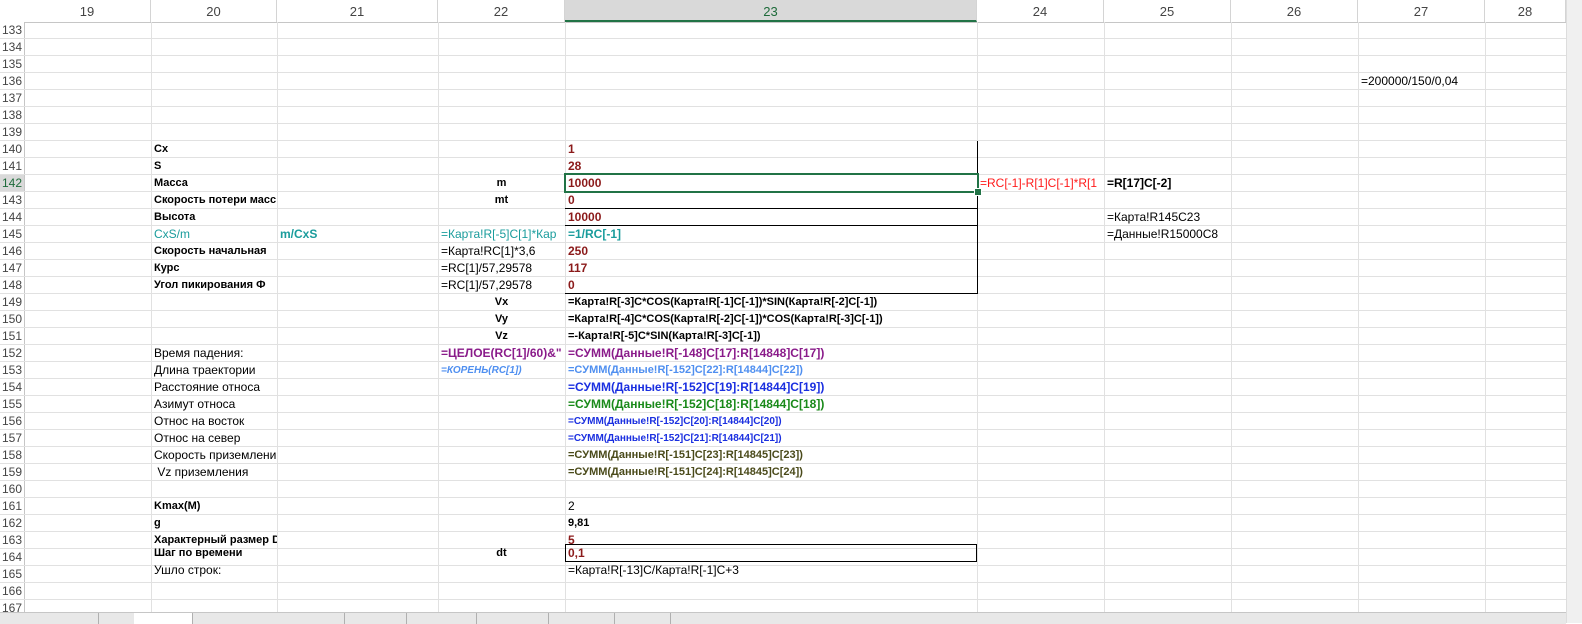  What do you see at coordinates (214, 553) in the screenshot?
I see `cell-r164-c20: Шаг по времени` at bounding box center [214, 553].